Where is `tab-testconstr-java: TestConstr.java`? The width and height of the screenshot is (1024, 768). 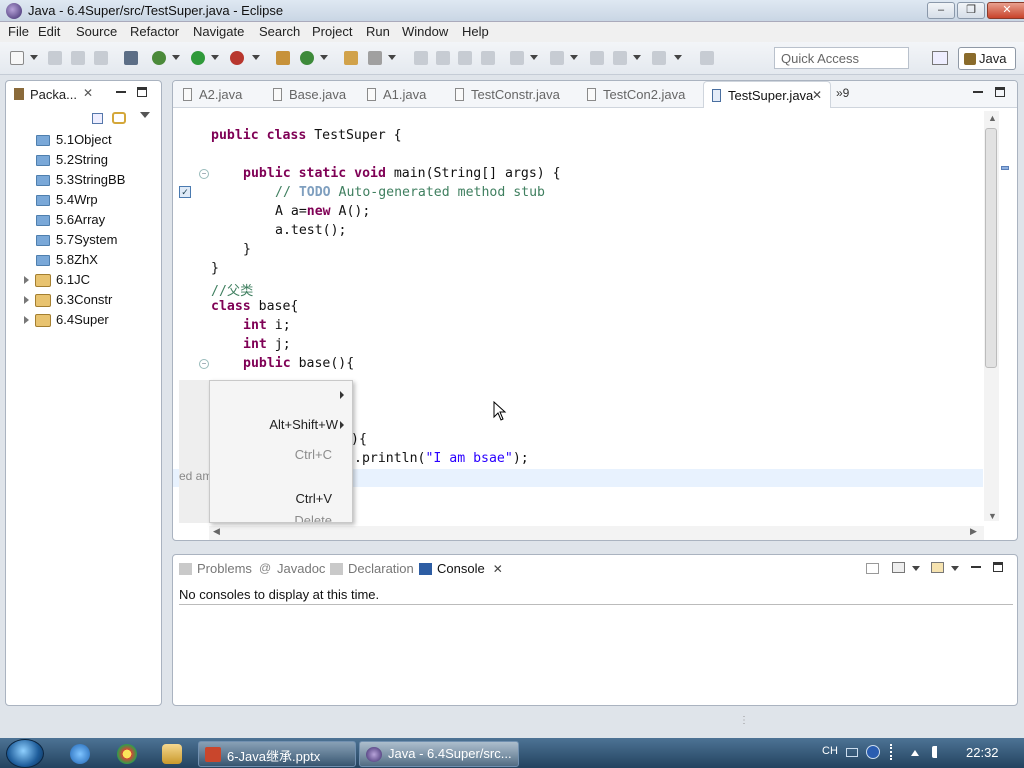 tab-testconstr-java: TestConstr.java is located at coordinates (511, 94).